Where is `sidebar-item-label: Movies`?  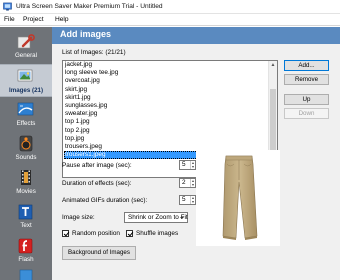 sidebar-item-label: Movies is located at coordinates (26, 191).